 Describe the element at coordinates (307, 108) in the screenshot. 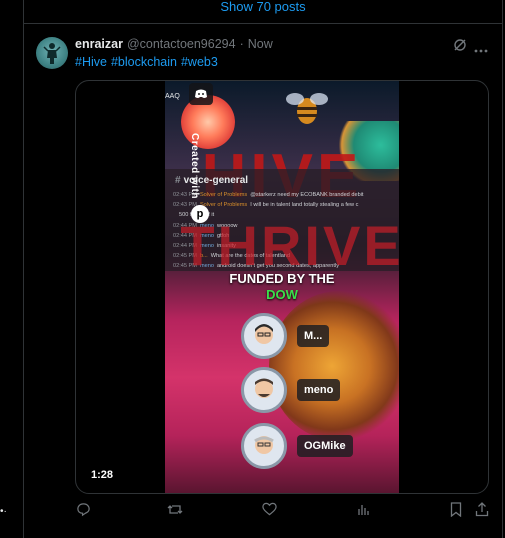

I see `bee-illustration` at that location.